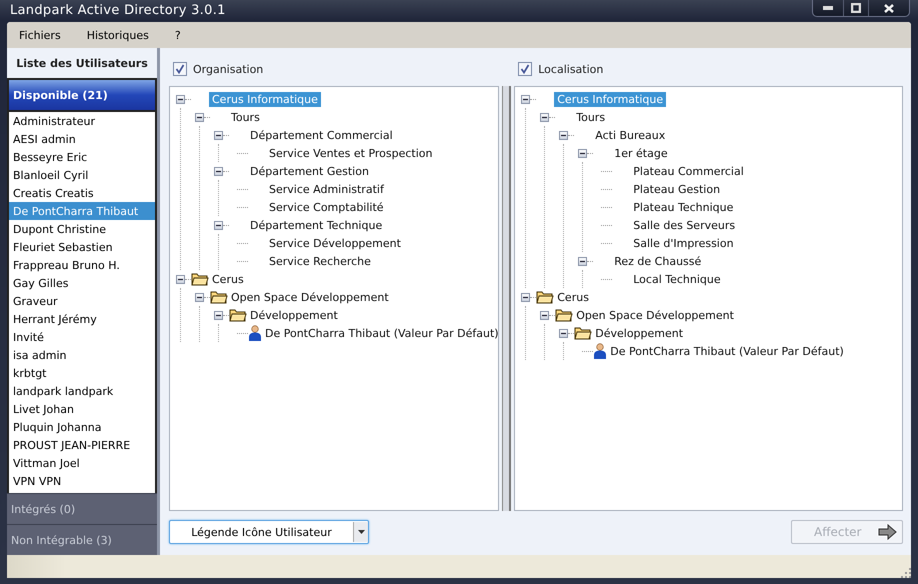 Image resolution: width=918 pixels, height=584 pixels. I want to click on maximize-icon, so click(856, 8).